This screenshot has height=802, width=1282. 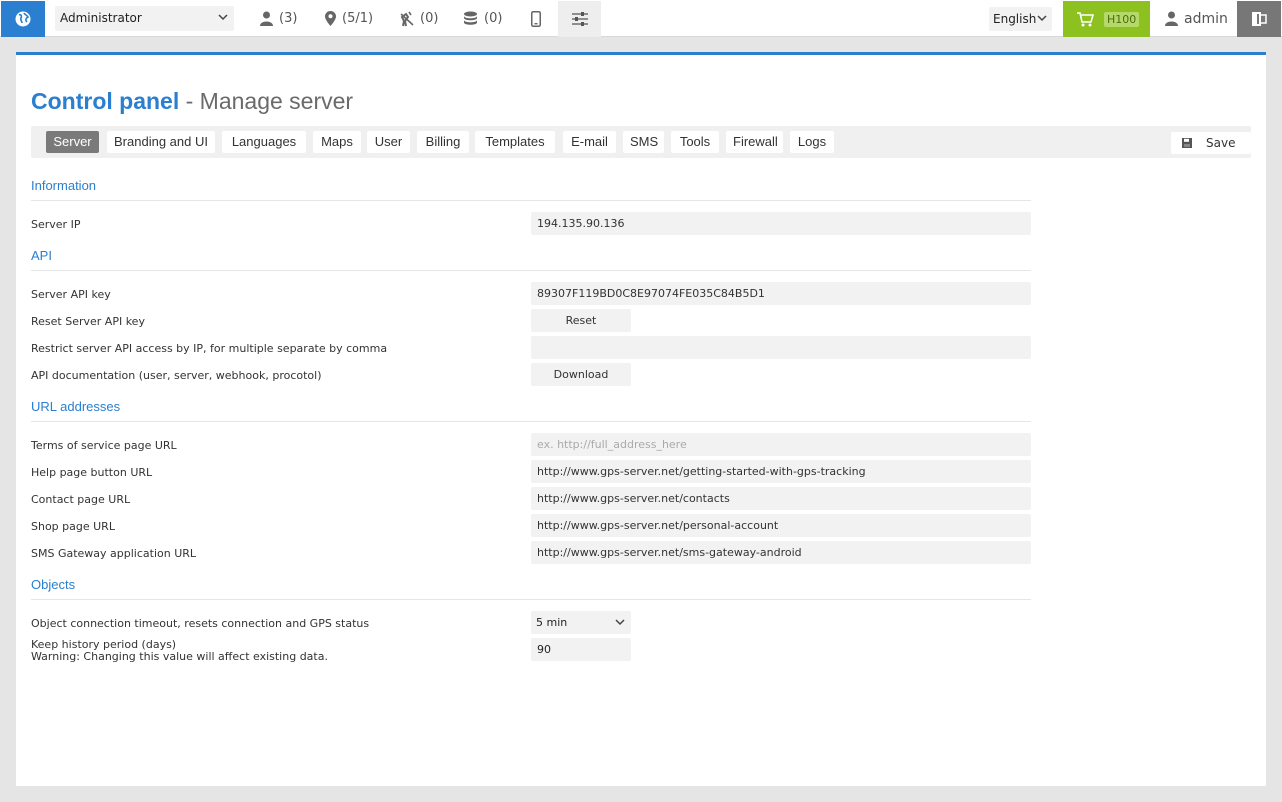 What do you see at coordinates (781, 223) in the screenshot?
I see `server-ip-field: 194.135.90.136` at bounding box center [781, 223].